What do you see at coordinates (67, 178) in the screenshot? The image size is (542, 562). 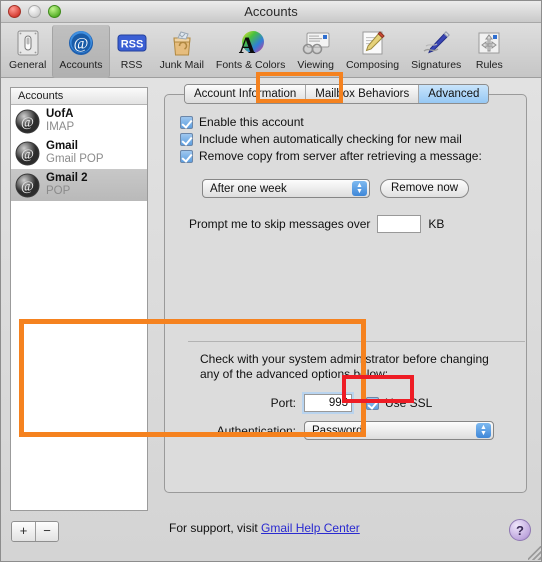 I see `account-name: Gmail 2` at bounding box center [67, 178].